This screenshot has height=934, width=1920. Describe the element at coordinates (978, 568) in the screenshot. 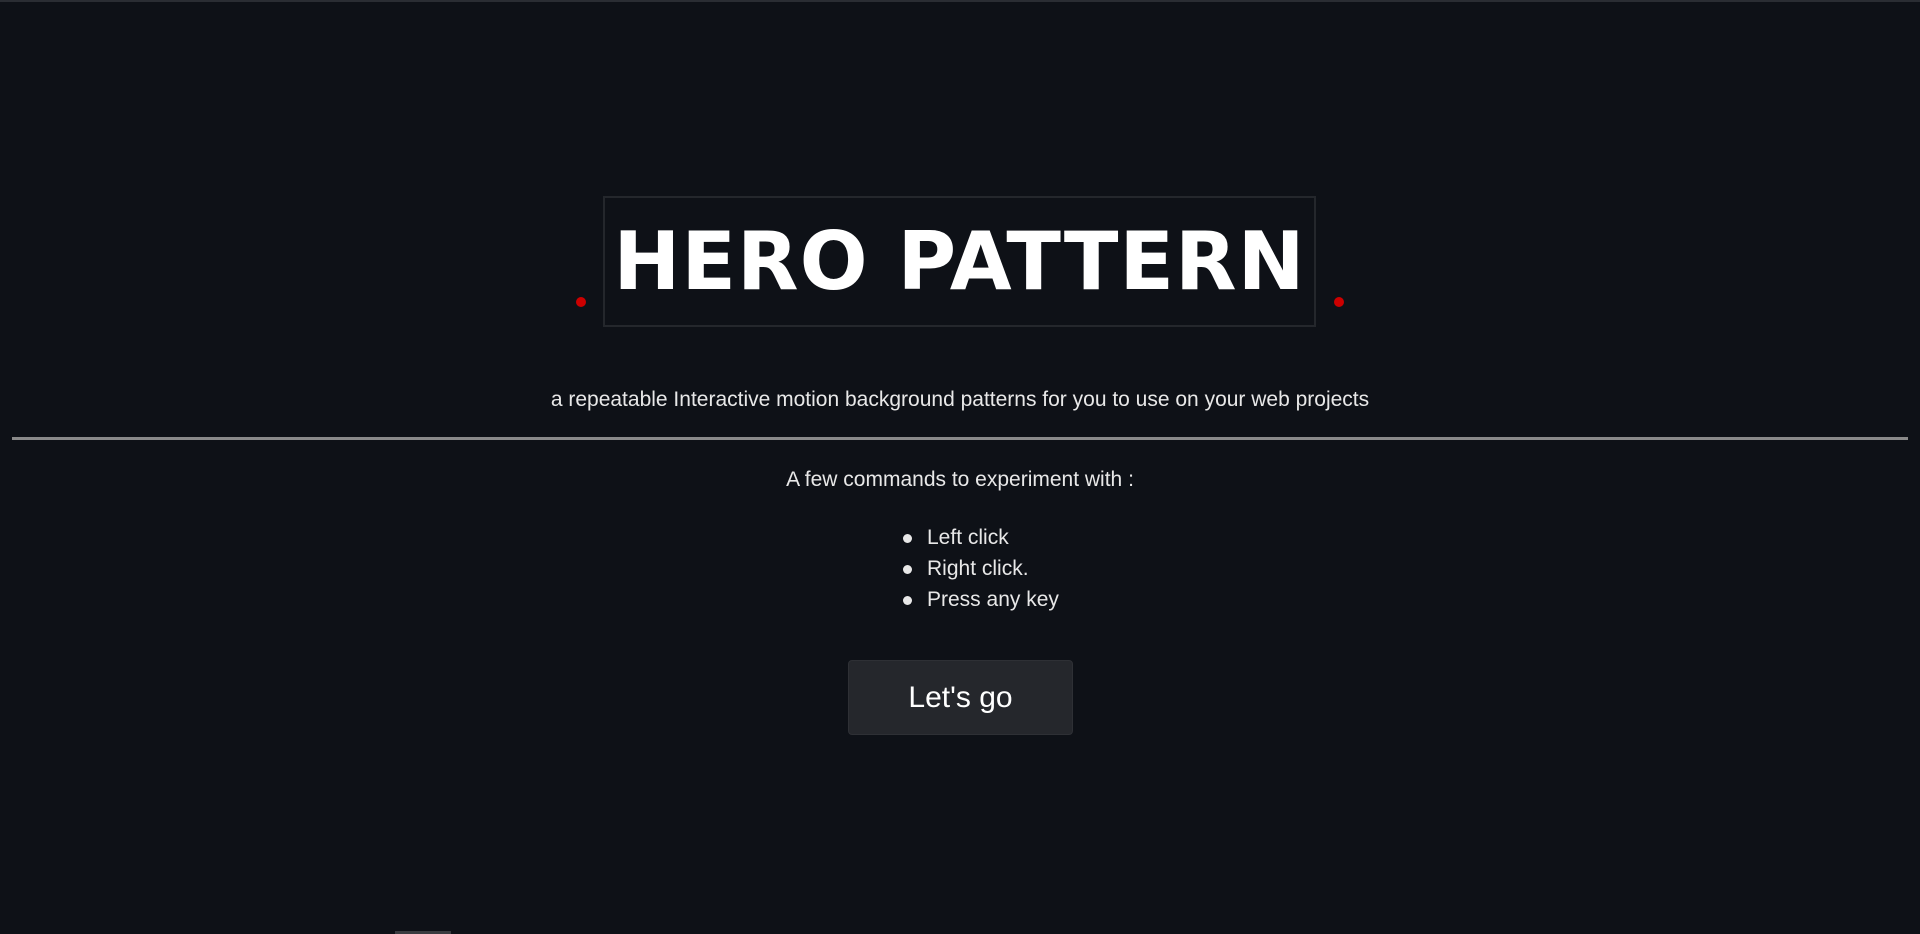

I see `command-label: Right click.` at that location.